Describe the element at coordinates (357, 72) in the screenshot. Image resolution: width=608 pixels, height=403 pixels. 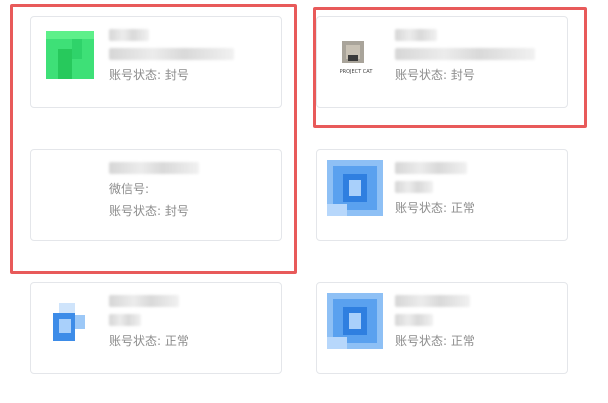
I see `avatar-caption: PROJECT CAT` at that location.